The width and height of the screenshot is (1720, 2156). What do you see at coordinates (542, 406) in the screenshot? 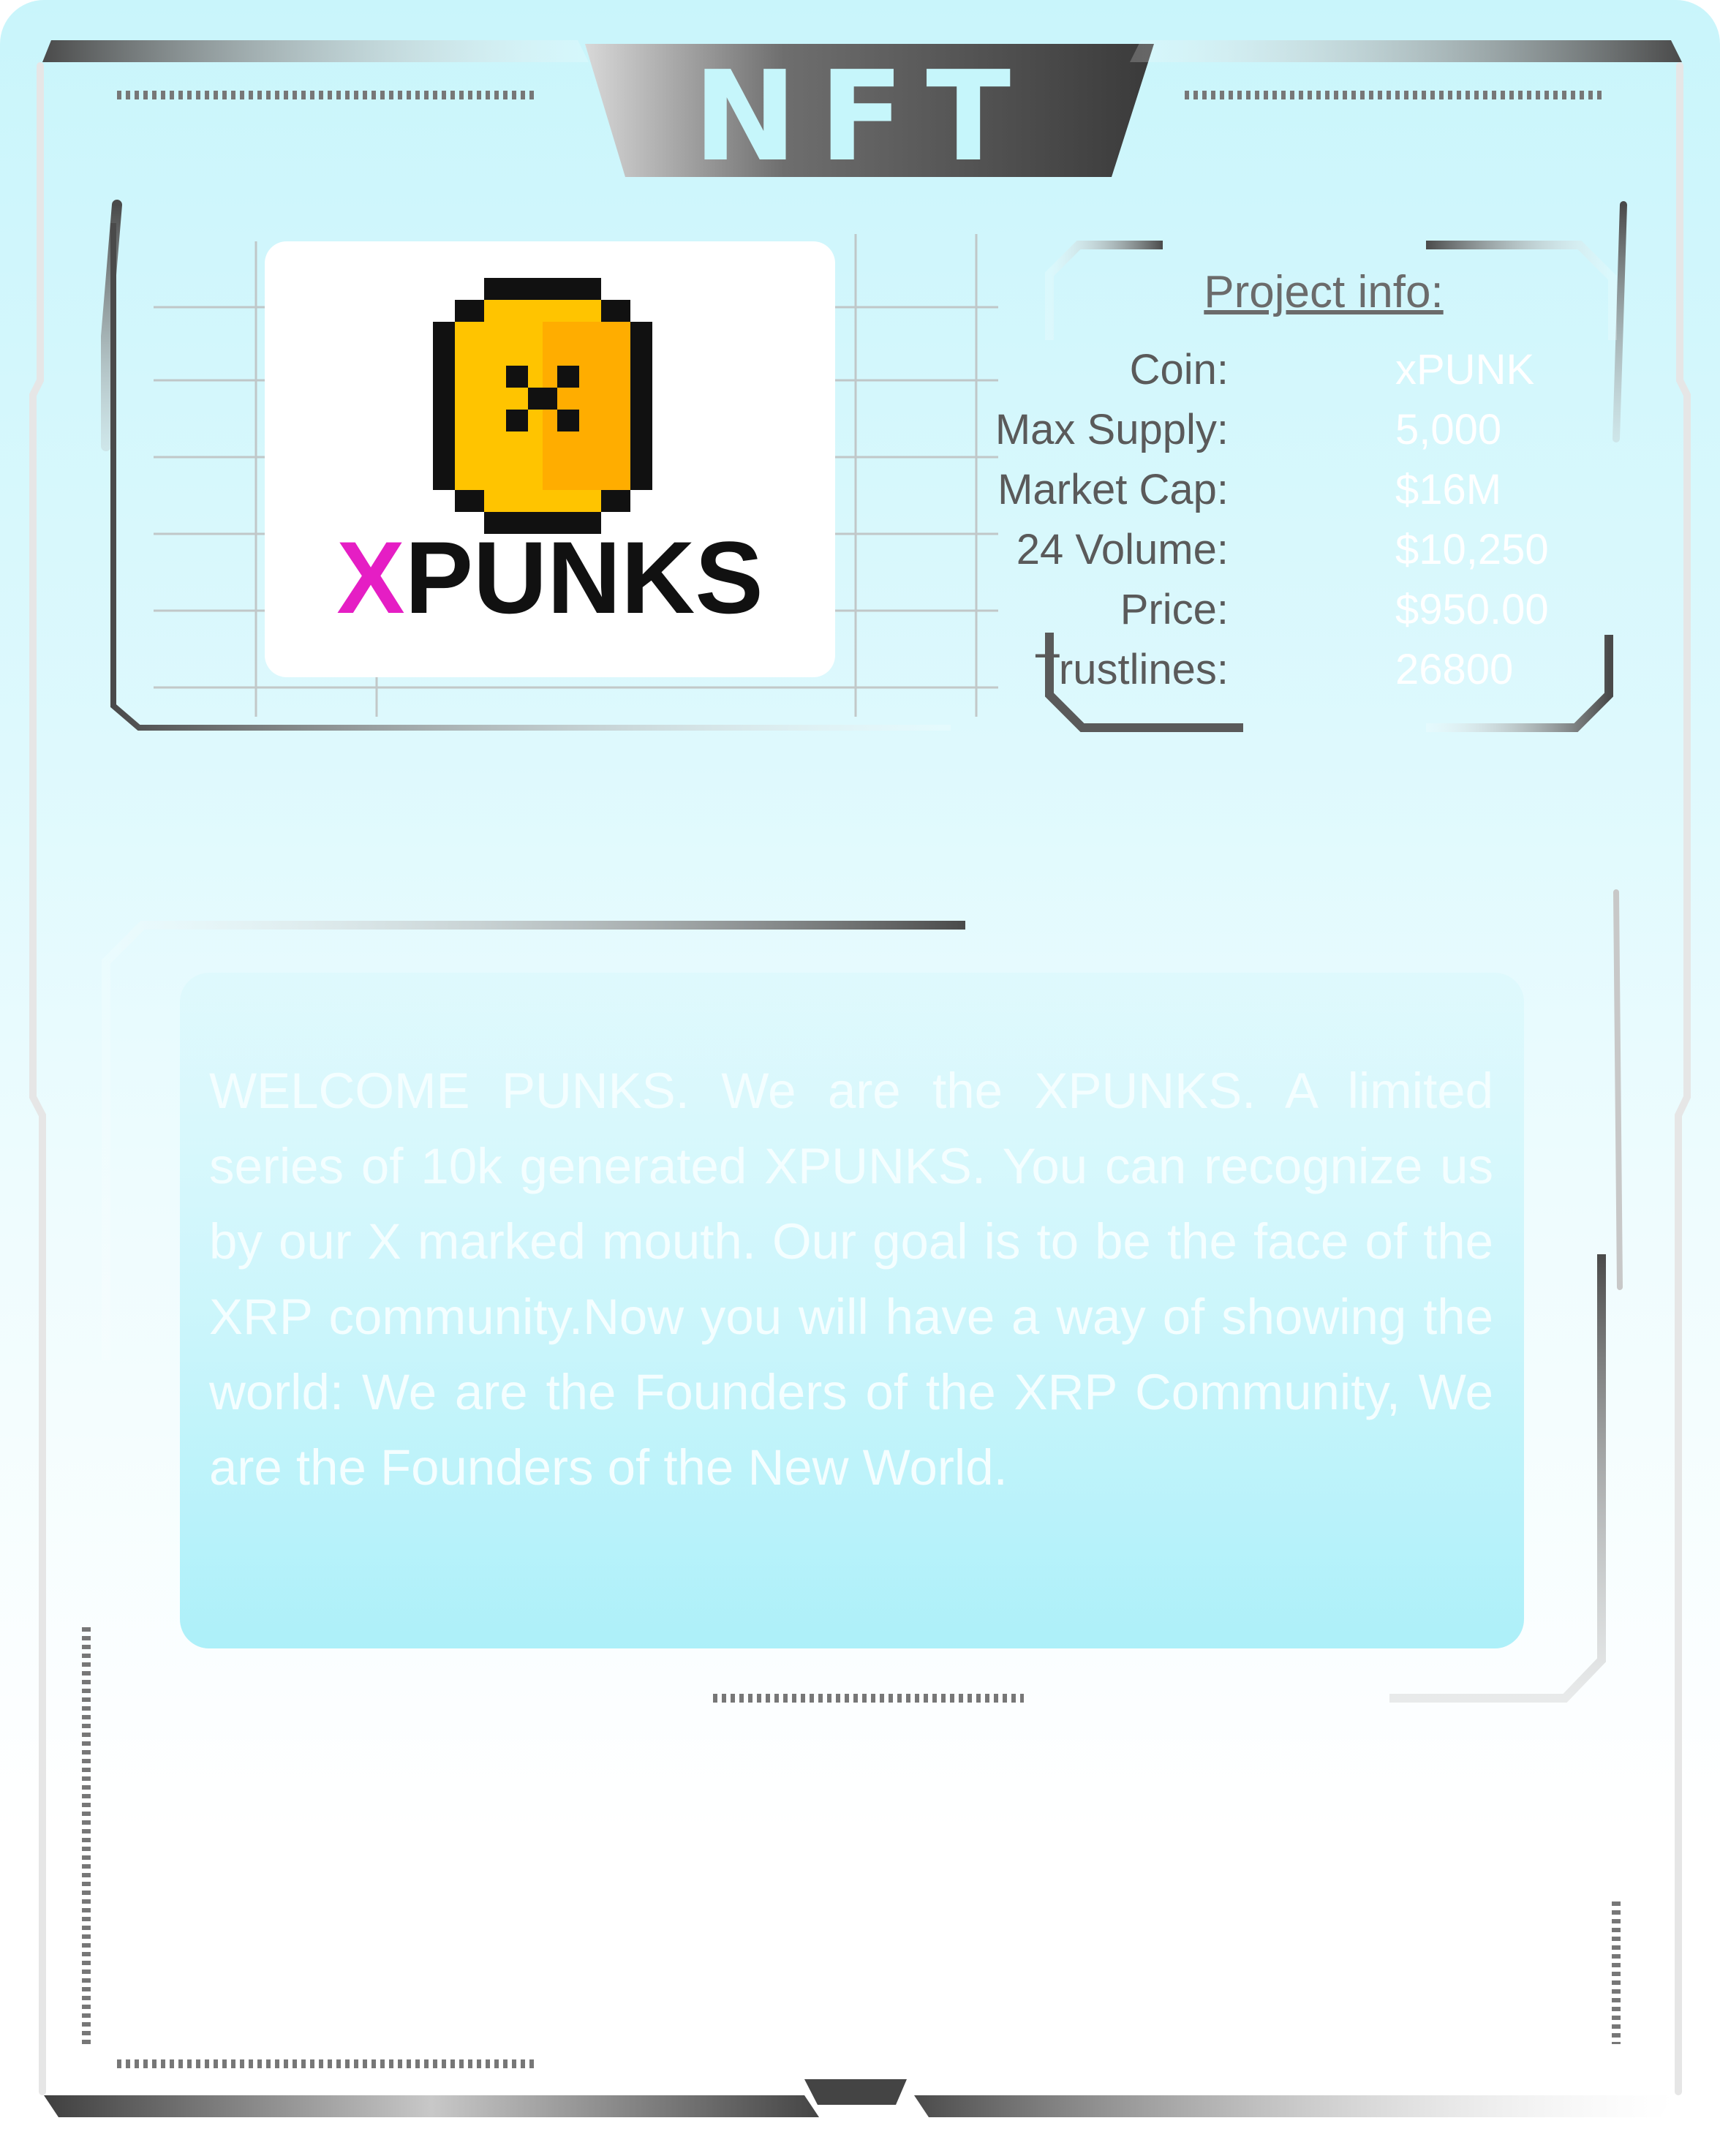
I see `pixel-coin-x-icon` at bounding box center [542, 406].